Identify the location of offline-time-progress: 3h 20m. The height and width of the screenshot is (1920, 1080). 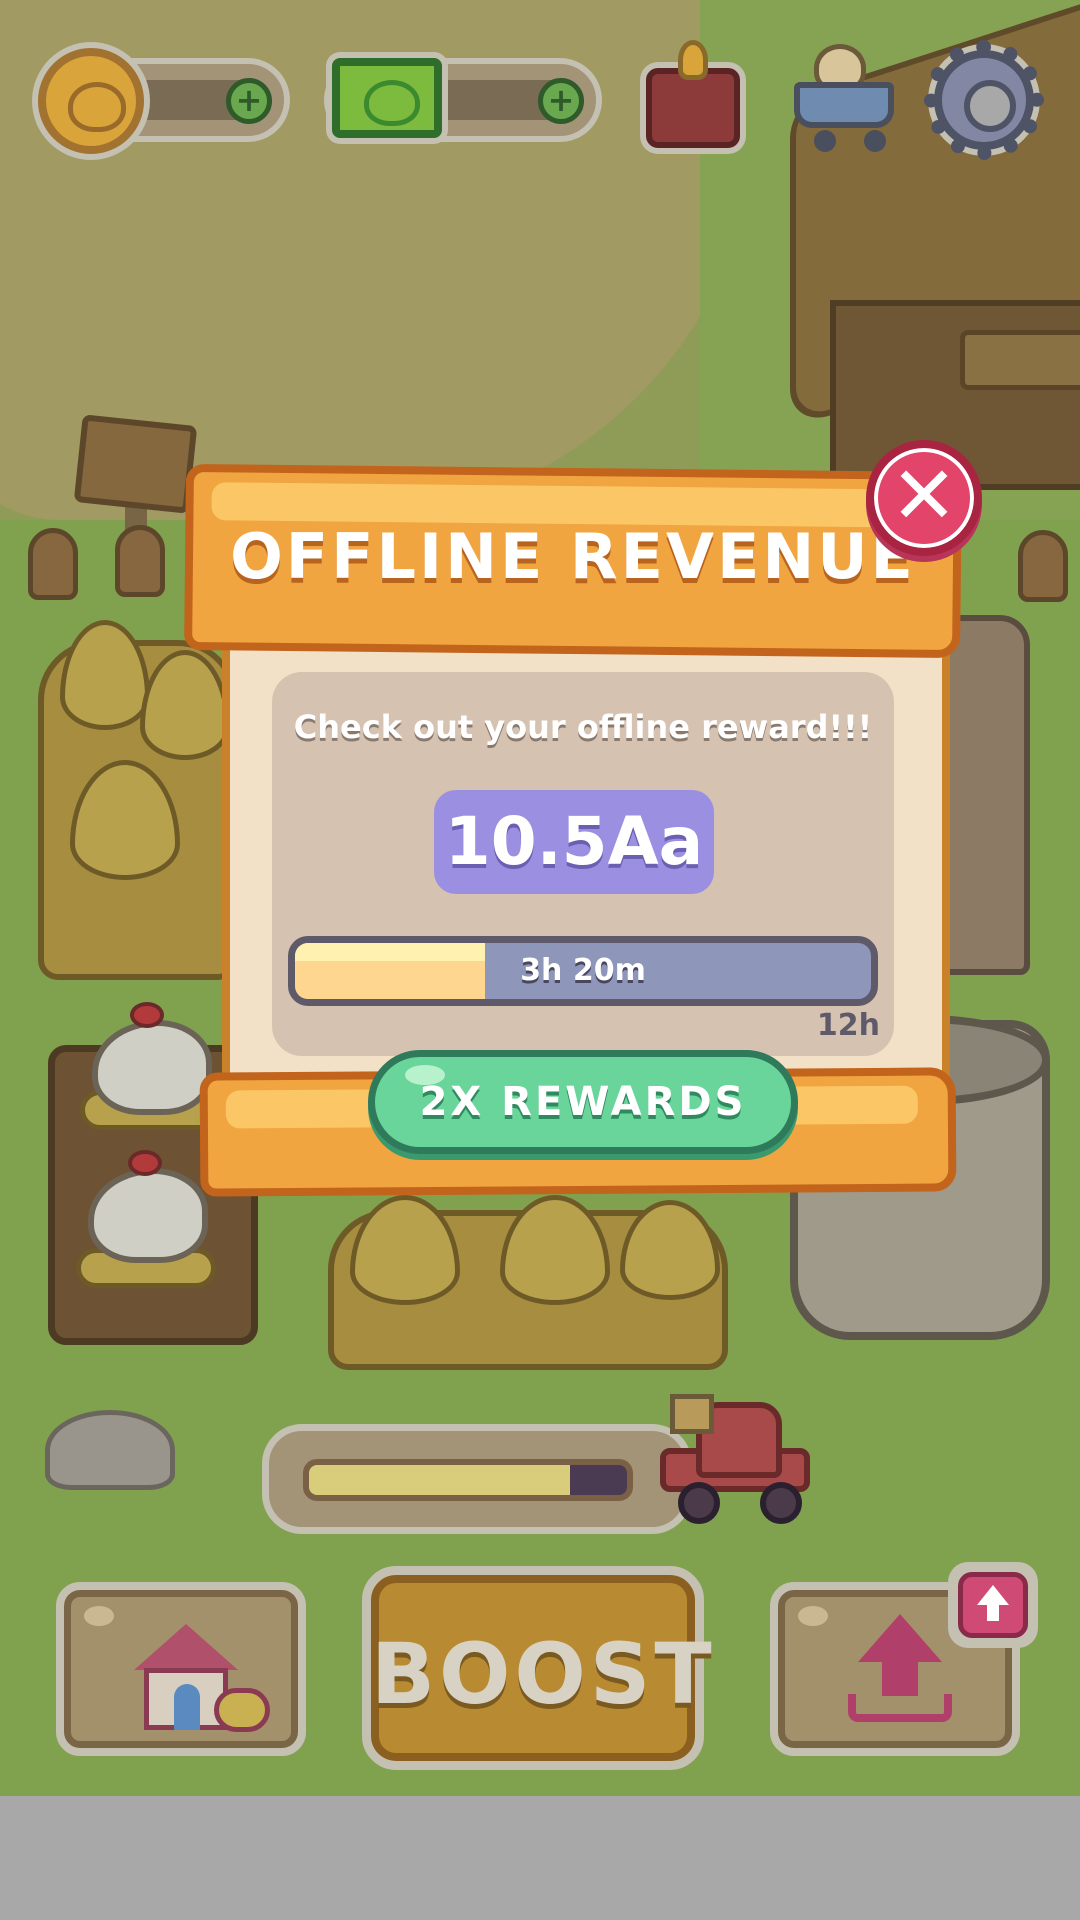
(583, 971).